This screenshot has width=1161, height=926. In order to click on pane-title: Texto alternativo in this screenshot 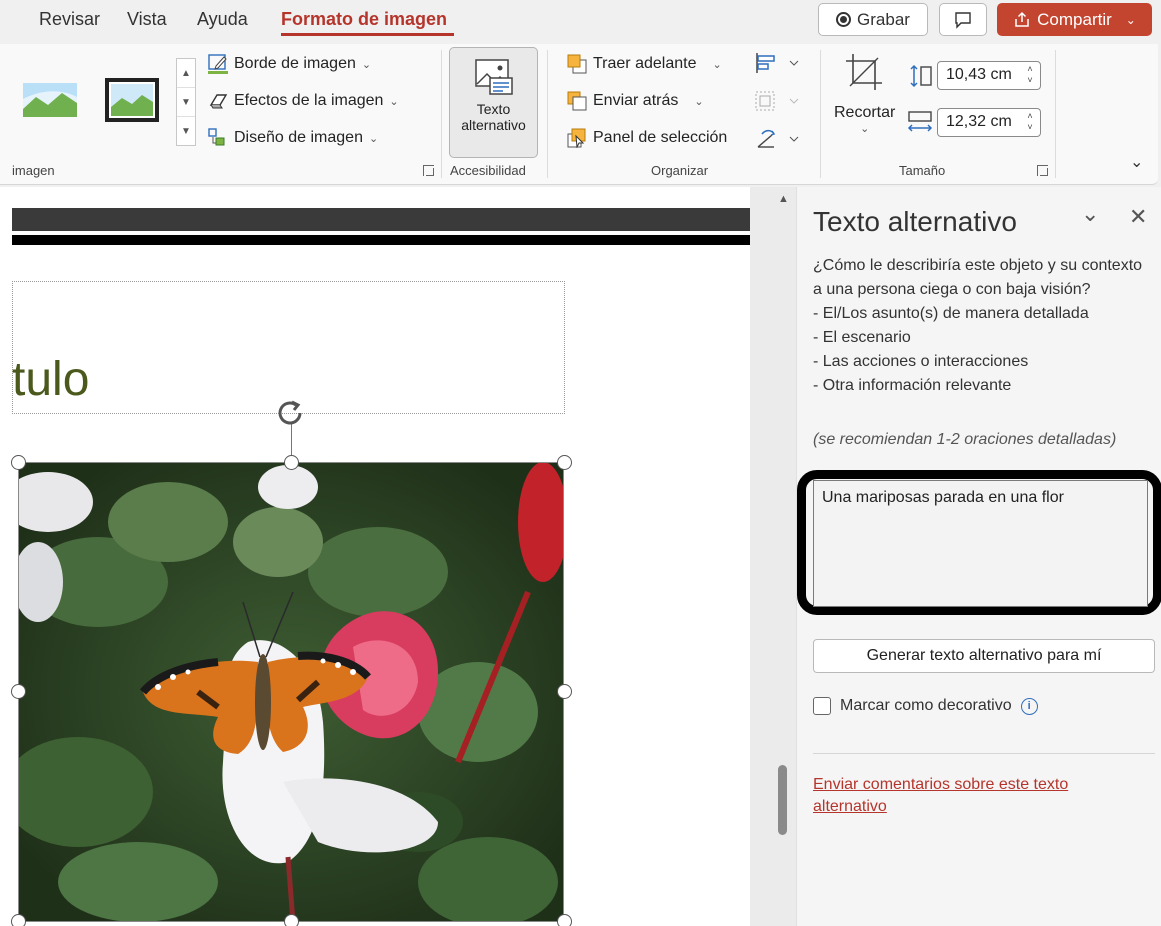, I will do `click(915, 221)`.